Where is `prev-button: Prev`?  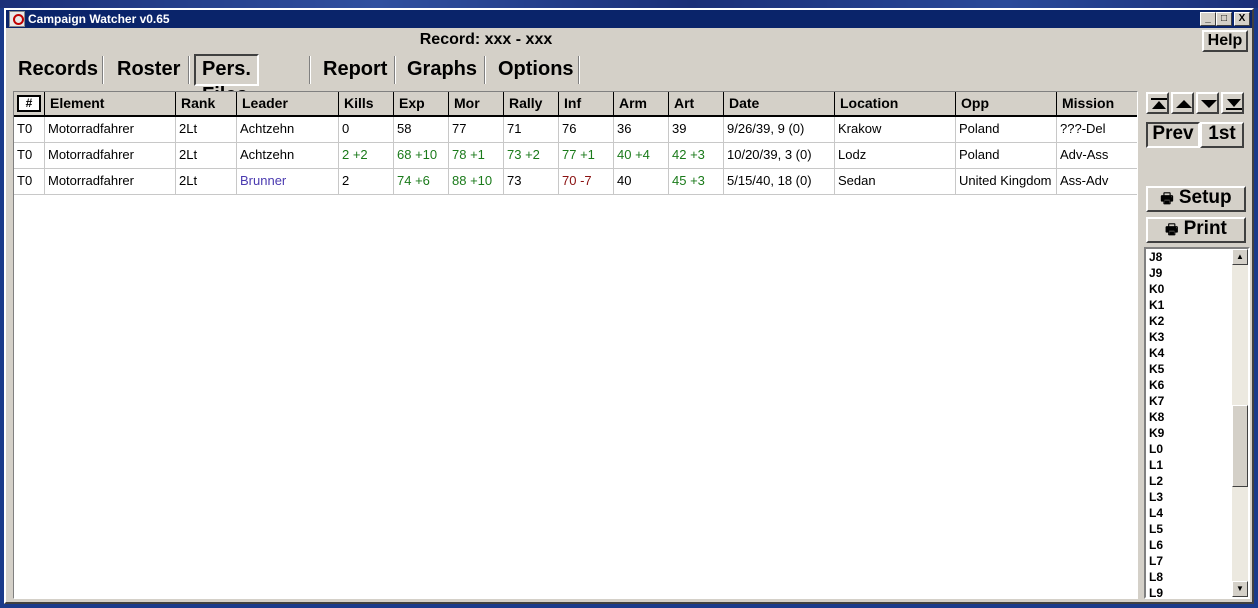
prev-button: Prev is located at coordinates (1173, 135).